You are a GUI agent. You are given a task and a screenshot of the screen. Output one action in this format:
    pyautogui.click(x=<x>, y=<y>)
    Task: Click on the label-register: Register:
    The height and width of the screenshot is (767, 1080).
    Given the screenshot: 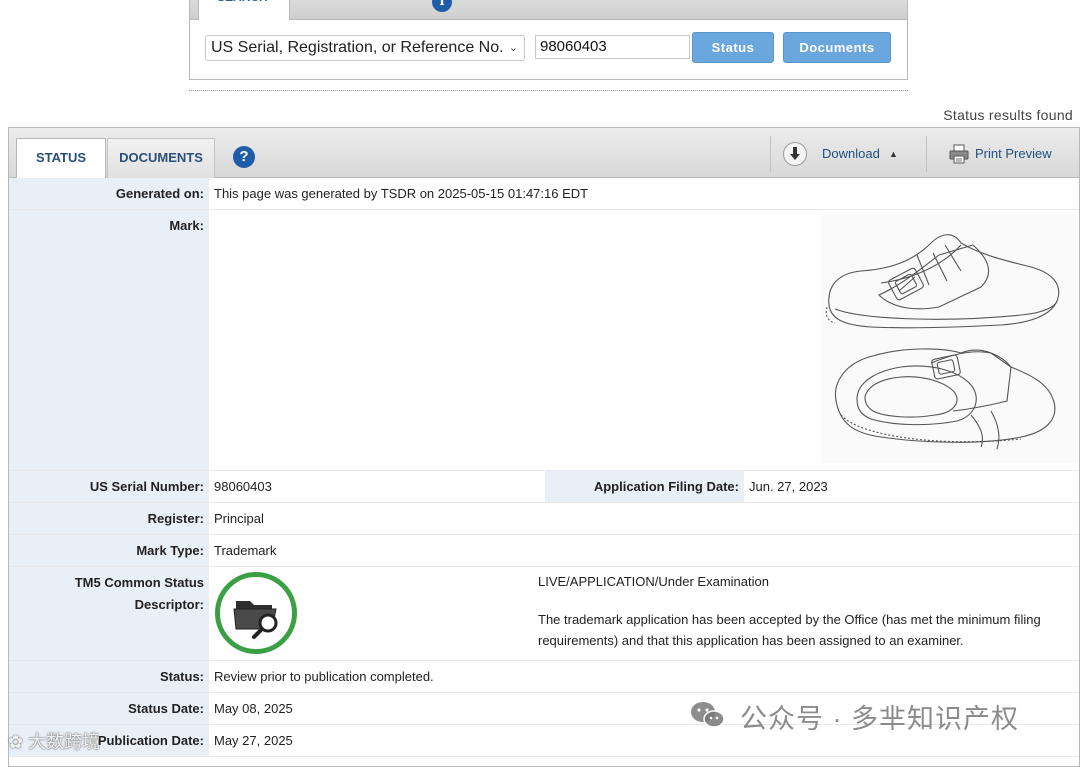 What is the action you would take?
    pyautogui.click(x=109, y=518)
    